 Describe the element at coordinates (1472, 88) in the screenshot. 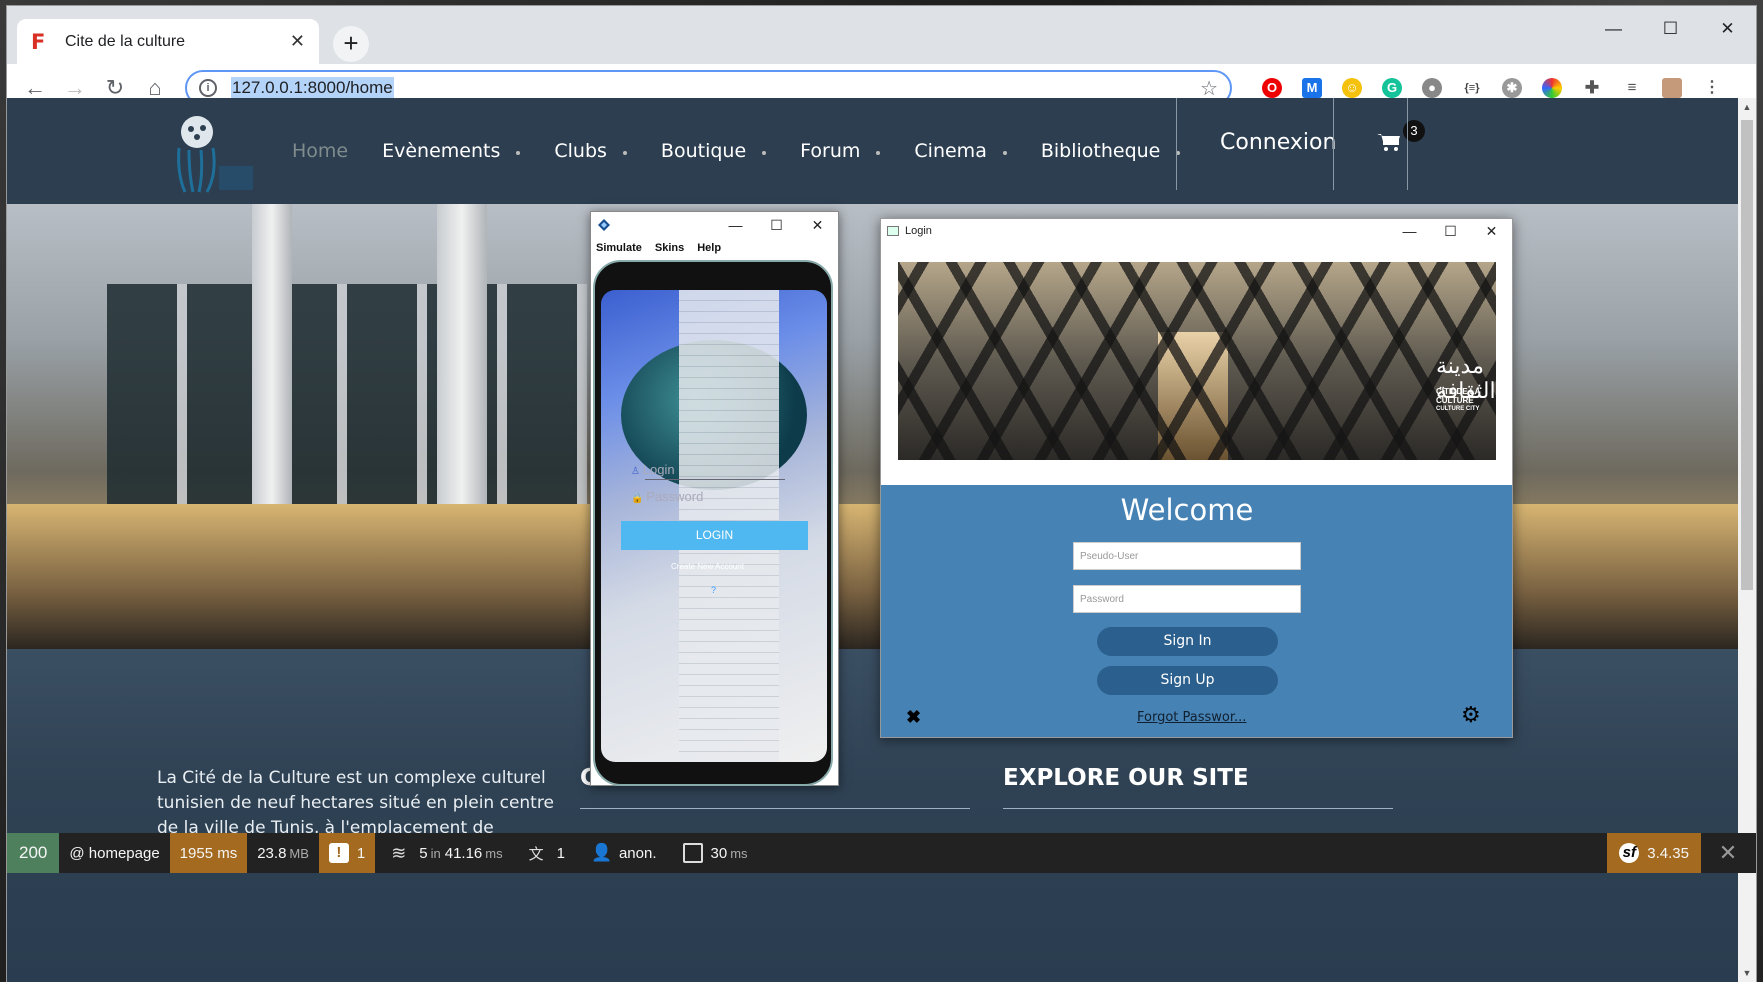

I see `json-extension-icon: {≡}` at that location.